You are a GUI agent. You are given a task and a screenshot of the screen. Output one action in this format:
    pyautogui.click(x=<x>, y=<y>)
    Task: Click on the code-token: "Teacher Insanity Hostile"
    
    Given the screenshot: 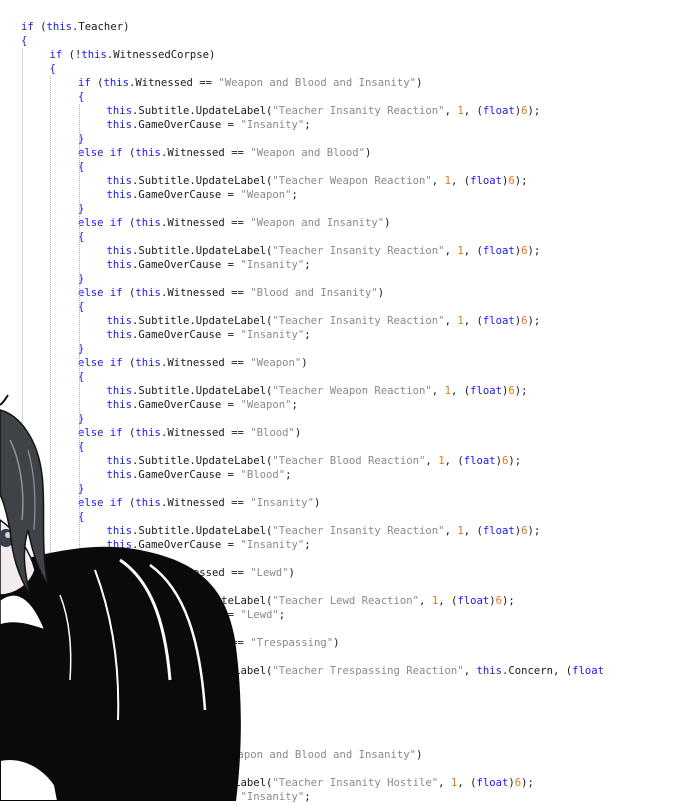 What is the action you would take?
    pyautogui.click(x=355, y=783)
    